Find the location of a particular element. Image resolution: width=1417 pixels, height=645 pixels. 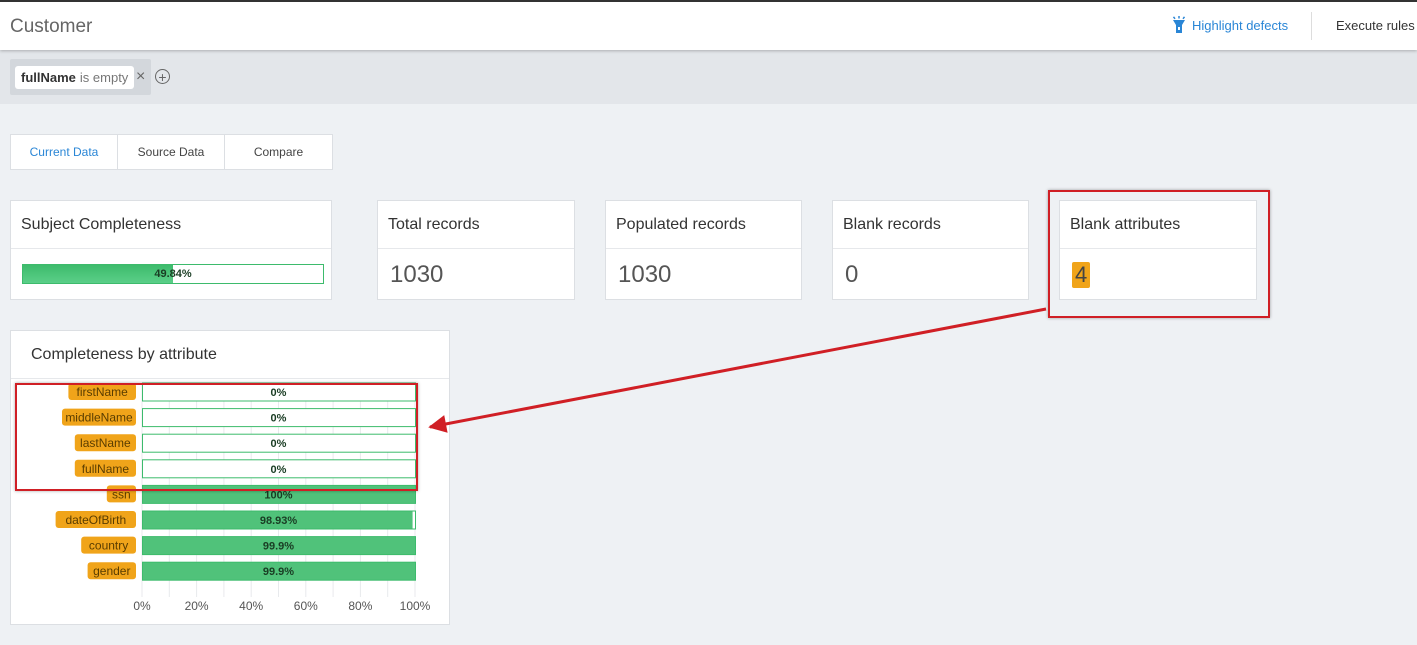

attribute-label: lastName is located at coordinates (105, 443).